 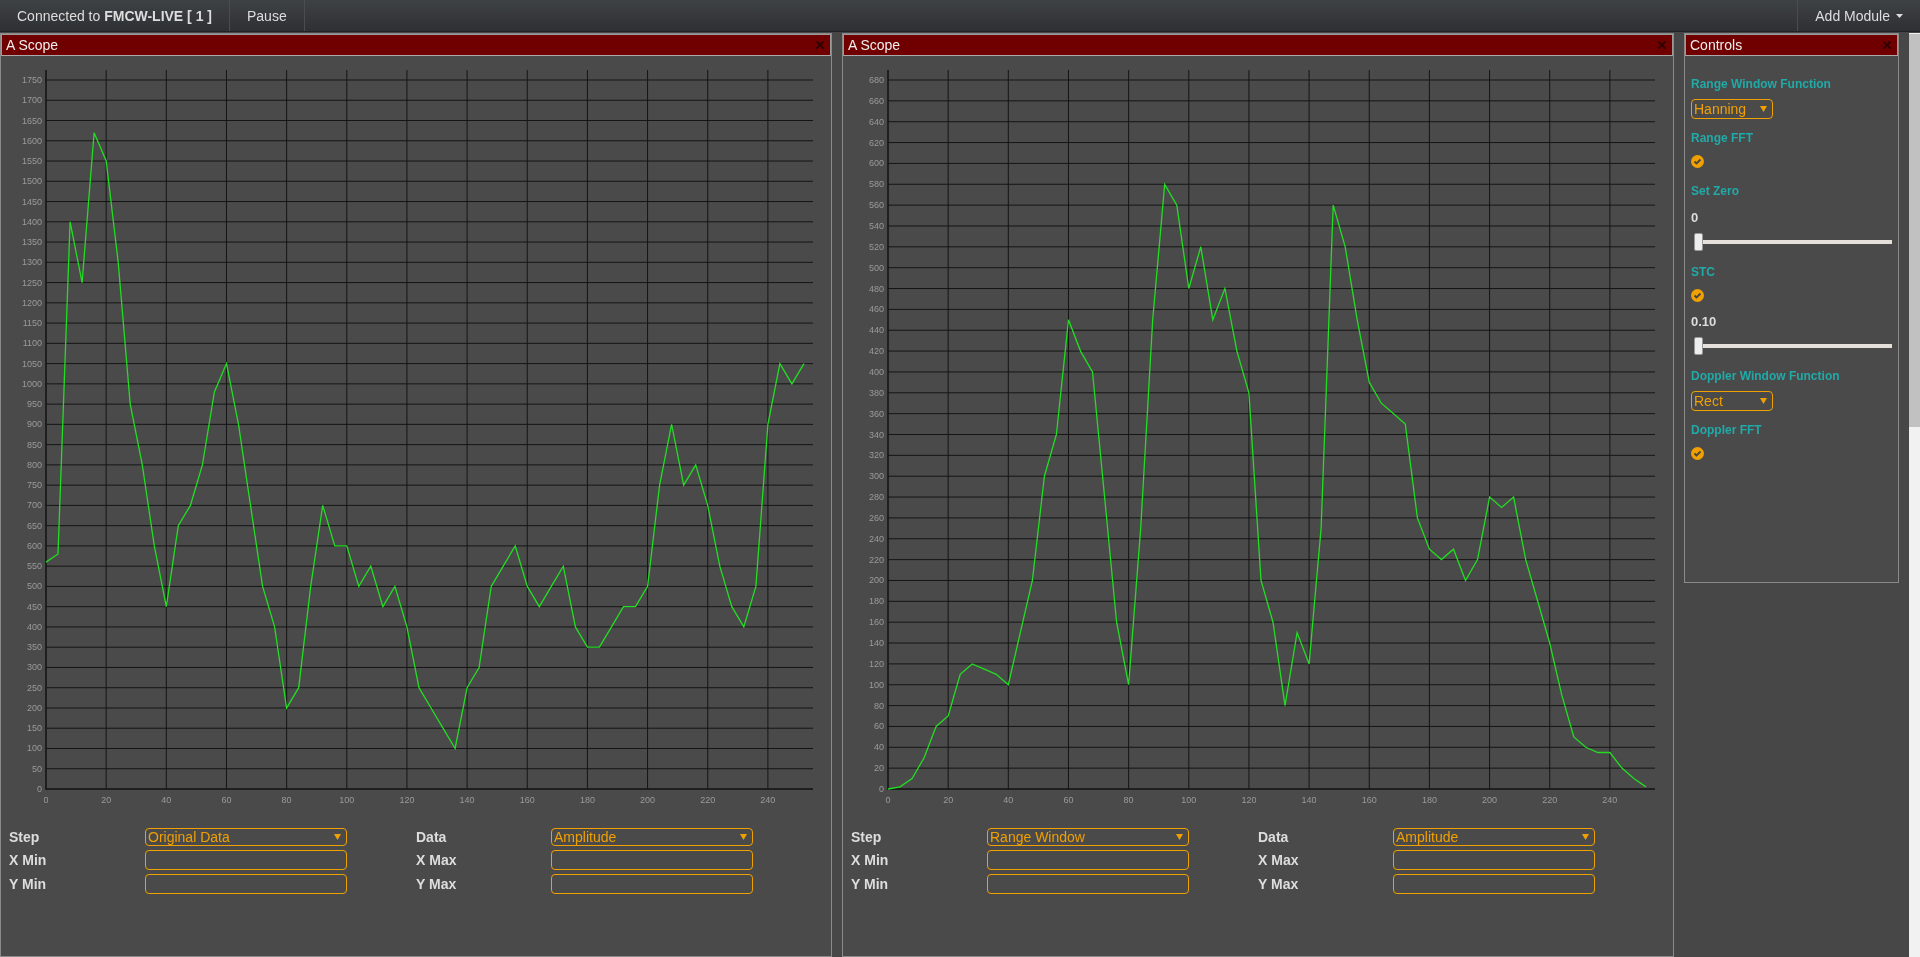 What do you see at coordinates (876, 351) in the screenshot?
I see `axis-tick-label: 420` at bounding box center [876, 351].